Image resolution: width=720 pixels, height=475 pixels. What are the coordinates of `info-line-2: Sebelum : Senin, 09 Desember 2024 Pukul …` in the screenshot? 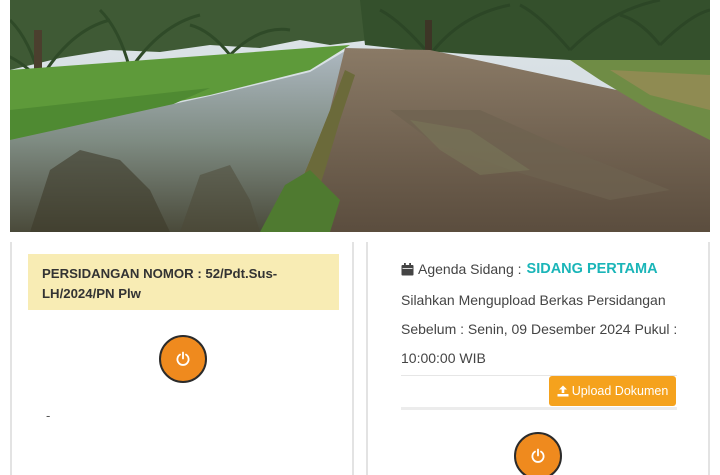 It's located at (539, 329).